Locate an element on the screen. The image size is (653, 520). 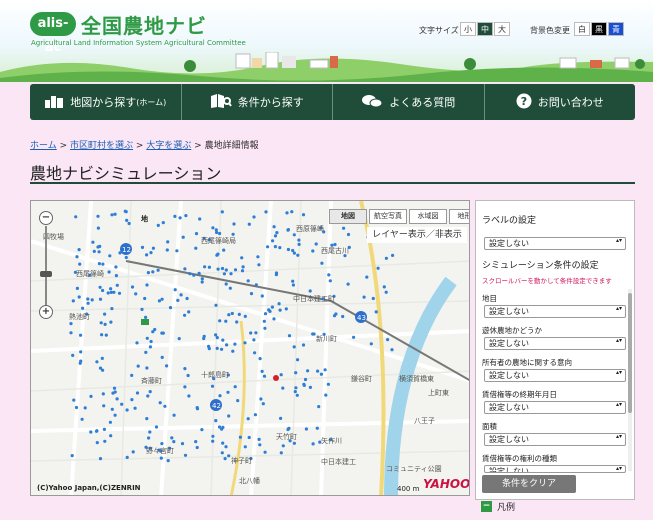
nav-condition-search: 条件から探す is located at coordinates (257, 102).